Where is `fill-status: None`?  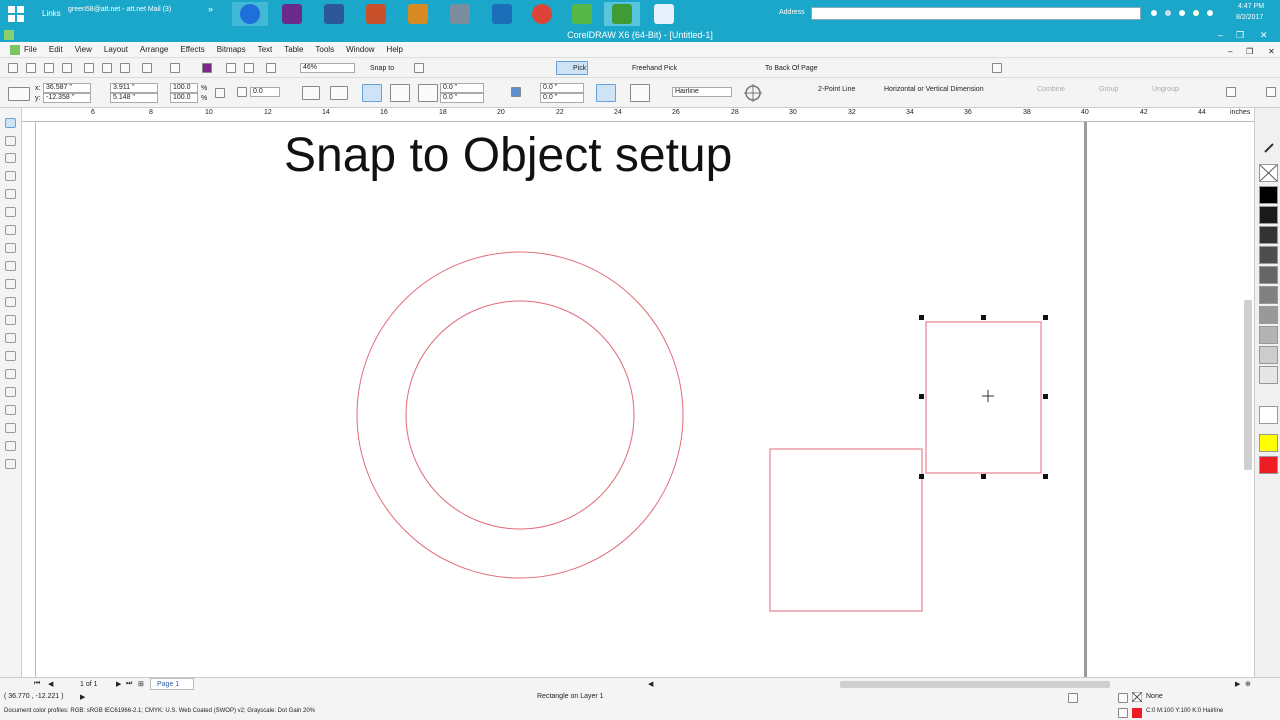
fill-status: None is located at coordinates (1154, 696).